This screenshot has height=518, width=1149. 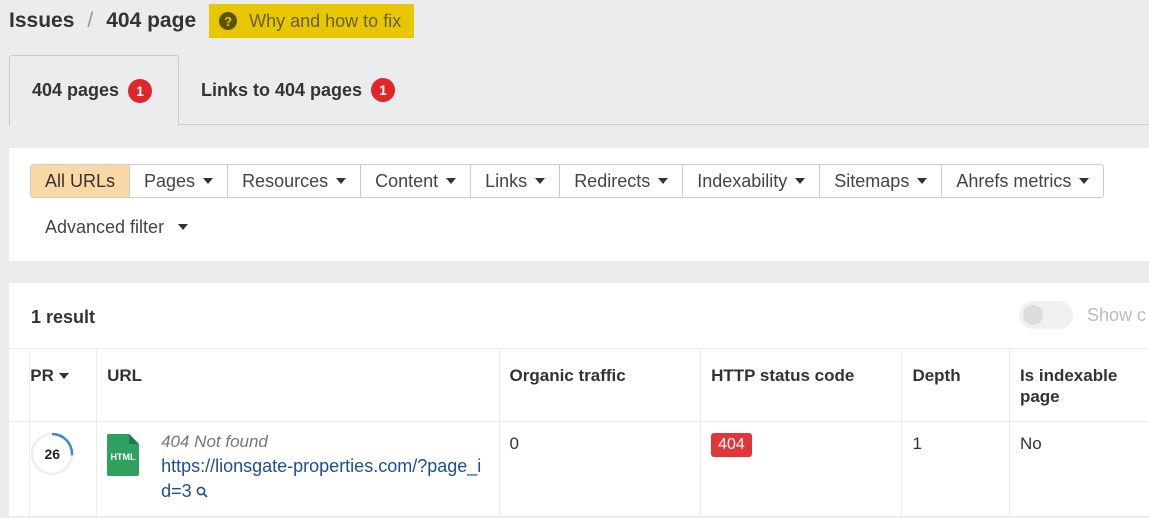 What do you see at coordinates (1068, 386) in the screenshot?
I see `column-label: Is indexable page` at bounding box center [1068, 386].